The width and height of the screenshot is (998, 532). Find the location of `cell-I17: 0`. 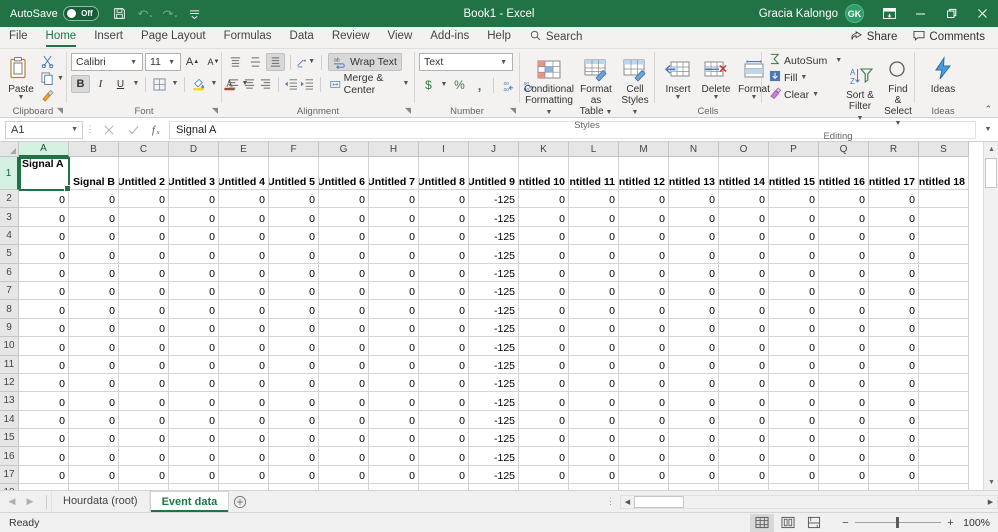

cell-I17: 0 is located at coordinates (444, 475).